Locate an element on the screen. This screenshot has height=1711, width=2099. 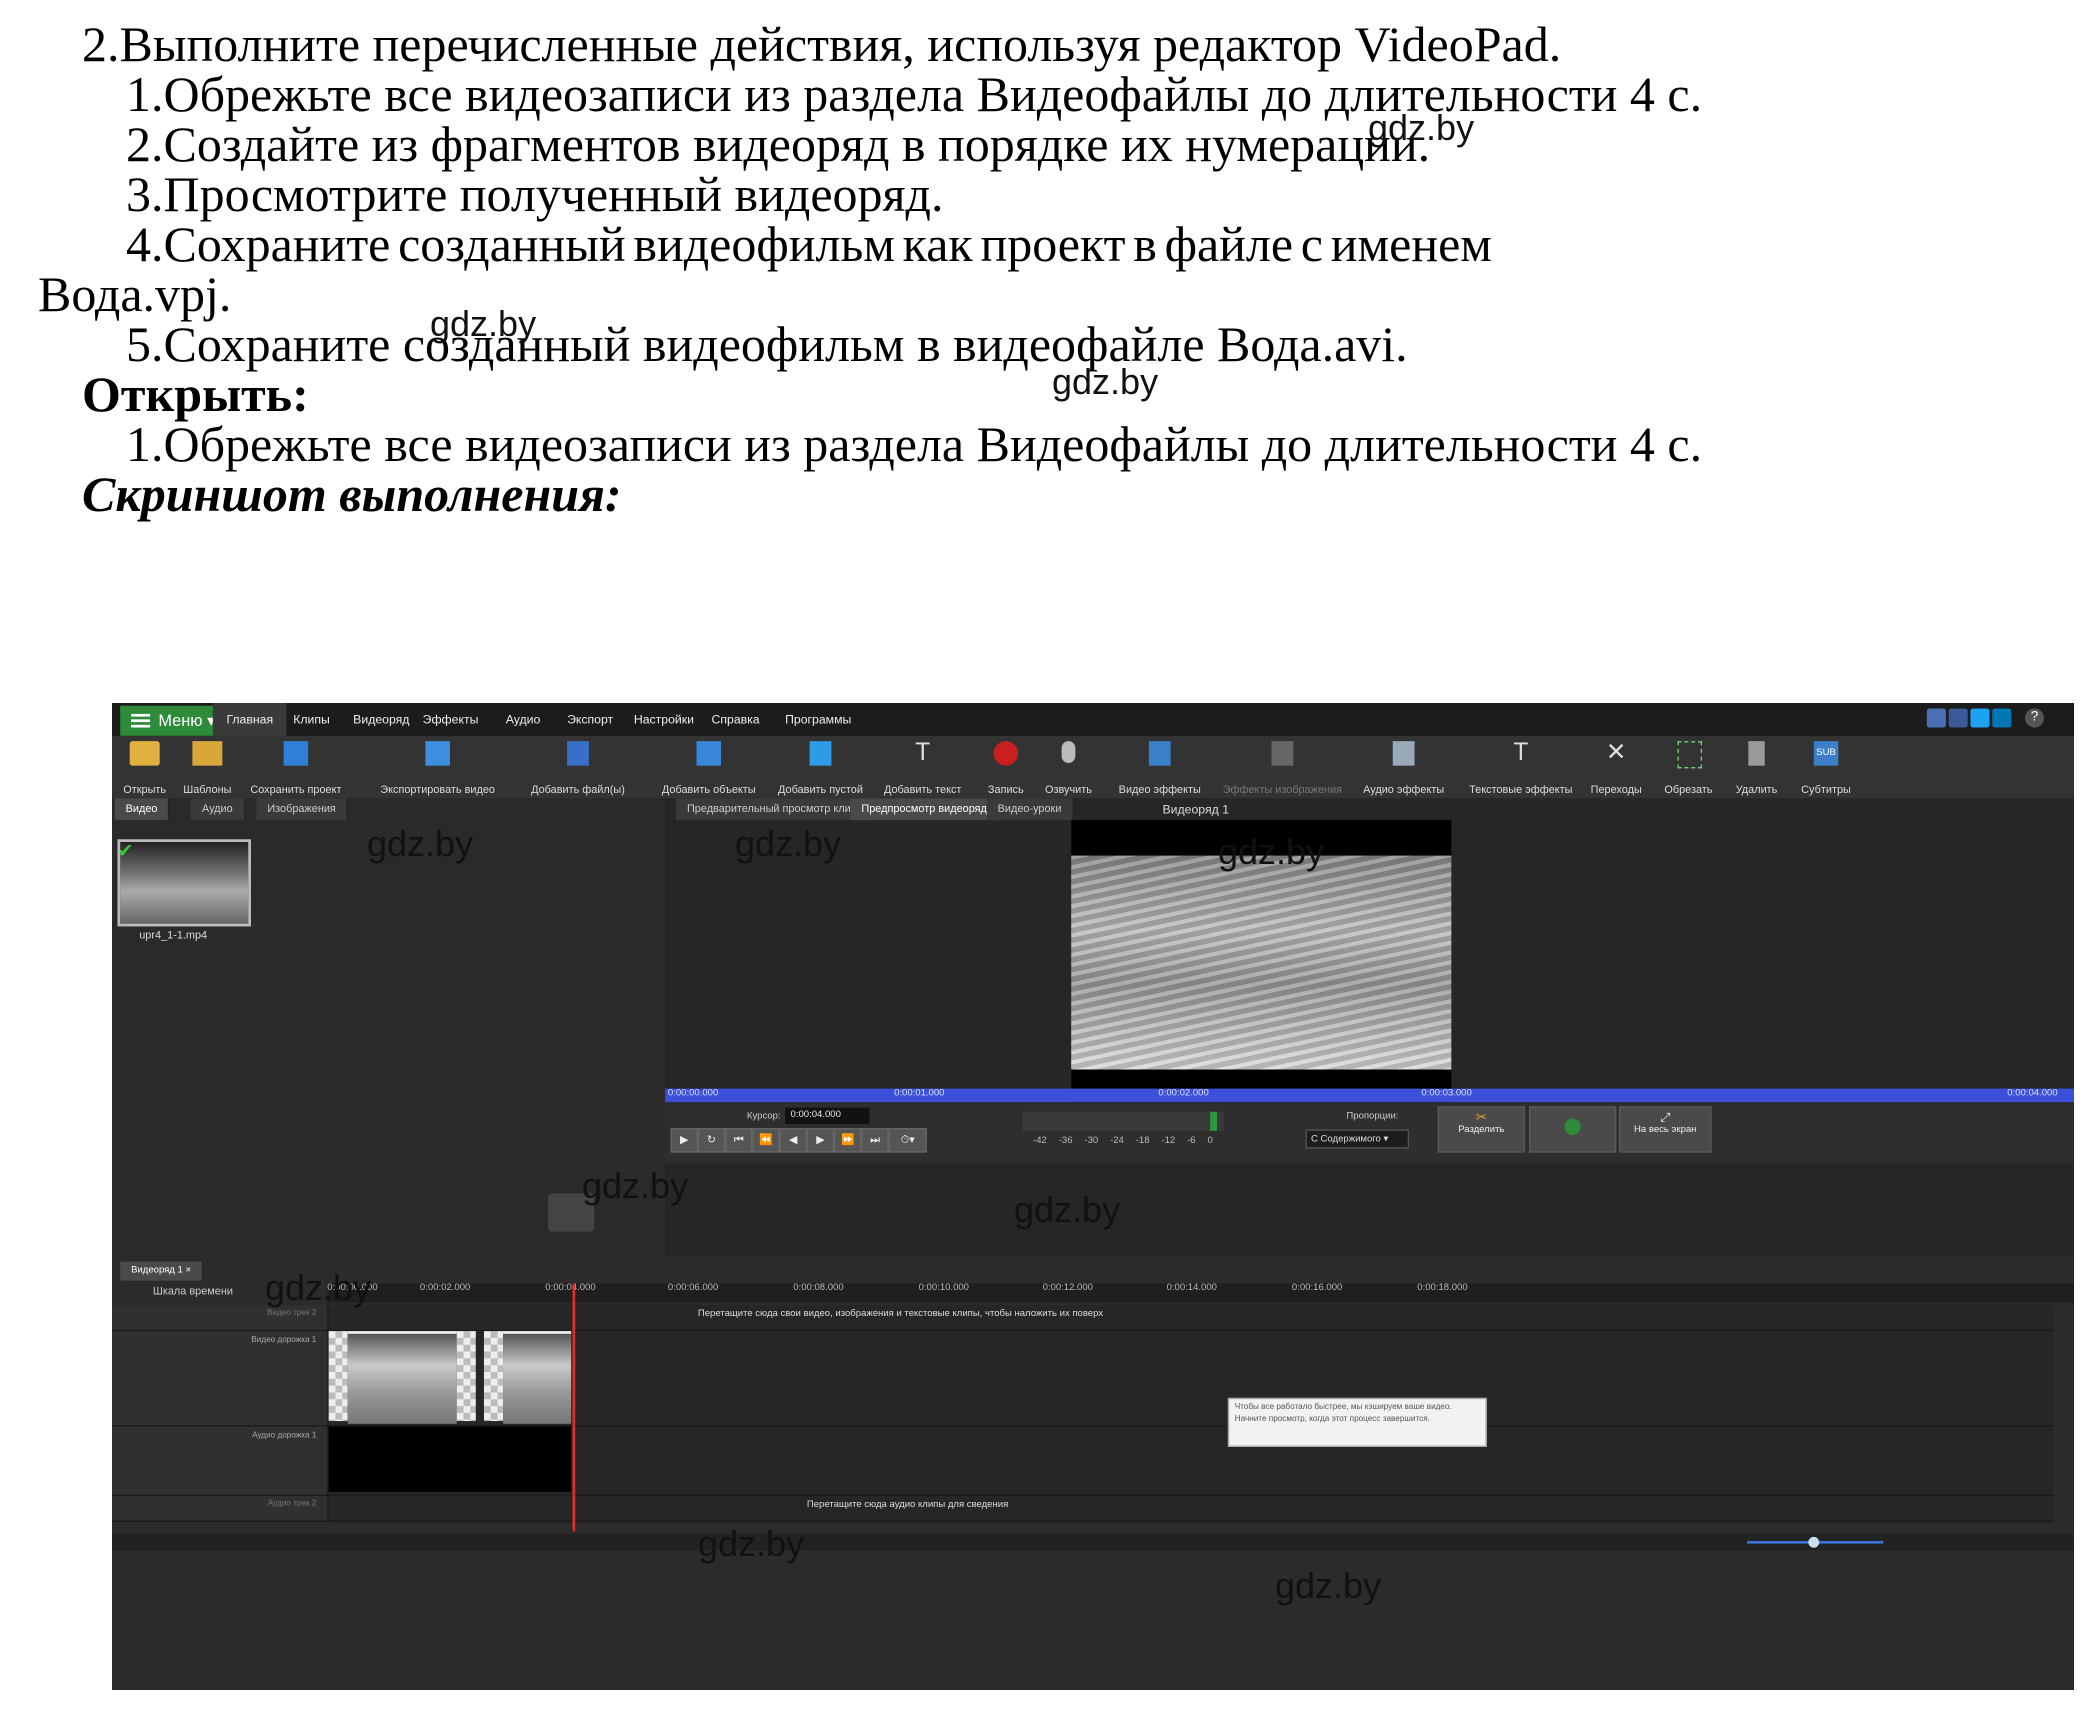
proportions-select: С Содержимого ▾ is located at coordinates (1357, 1139).